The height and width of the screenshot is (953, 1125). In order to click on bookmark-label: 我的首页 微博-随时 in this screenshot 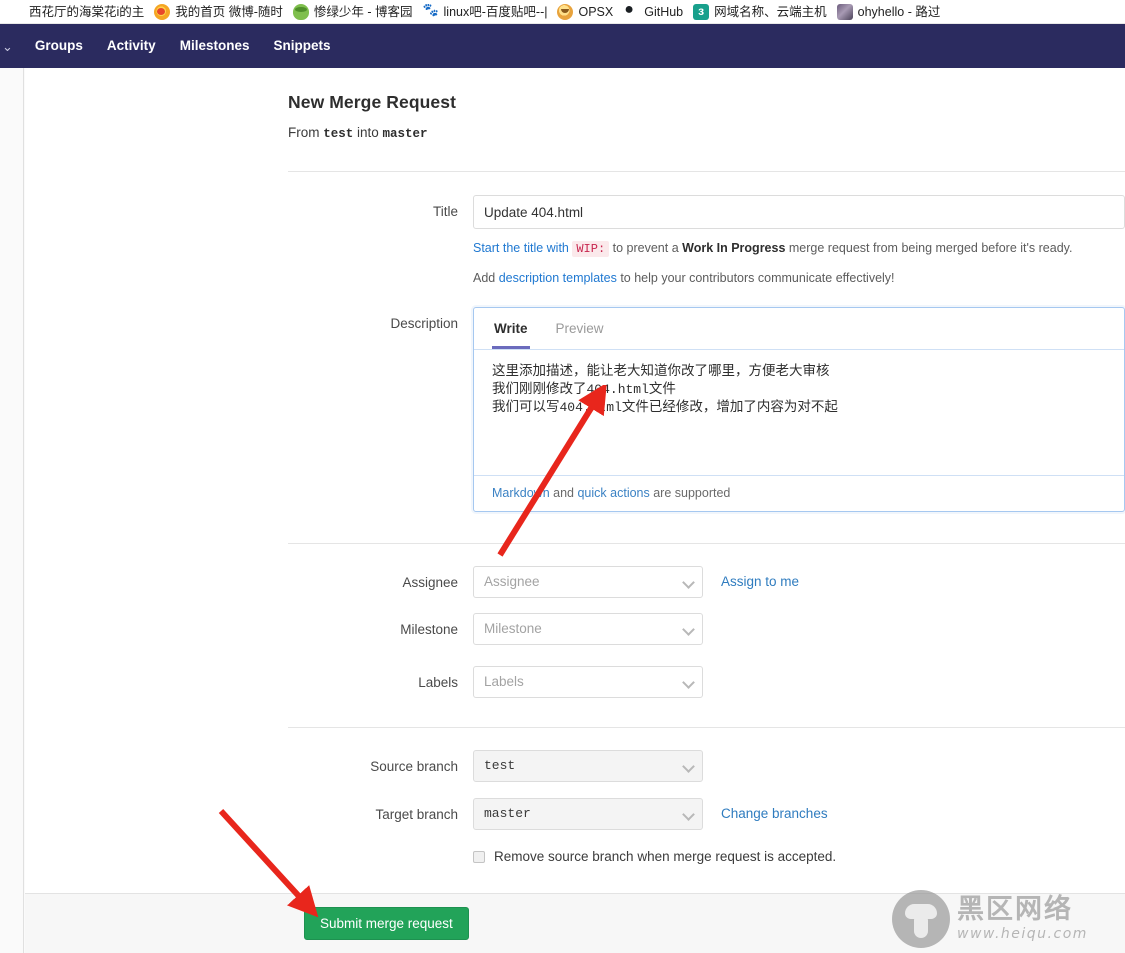, I will do `click(229, 11)`.